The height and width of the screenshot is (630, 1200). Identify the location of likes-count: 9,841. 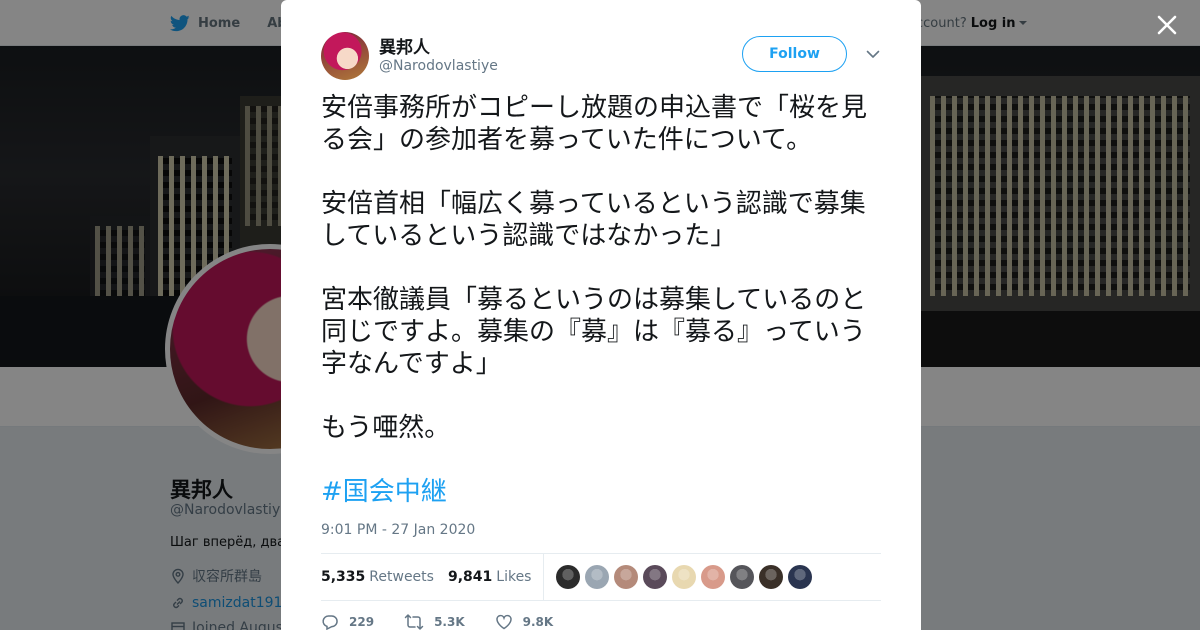
(470, 577).